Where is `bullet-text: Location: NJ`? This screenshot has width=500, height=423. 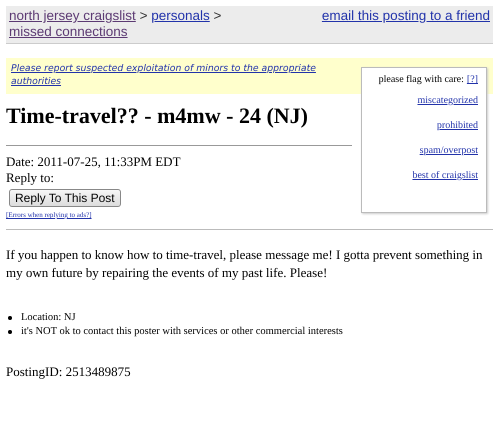 bullet-text: Location: NJ is located at coordinates (48, 318).